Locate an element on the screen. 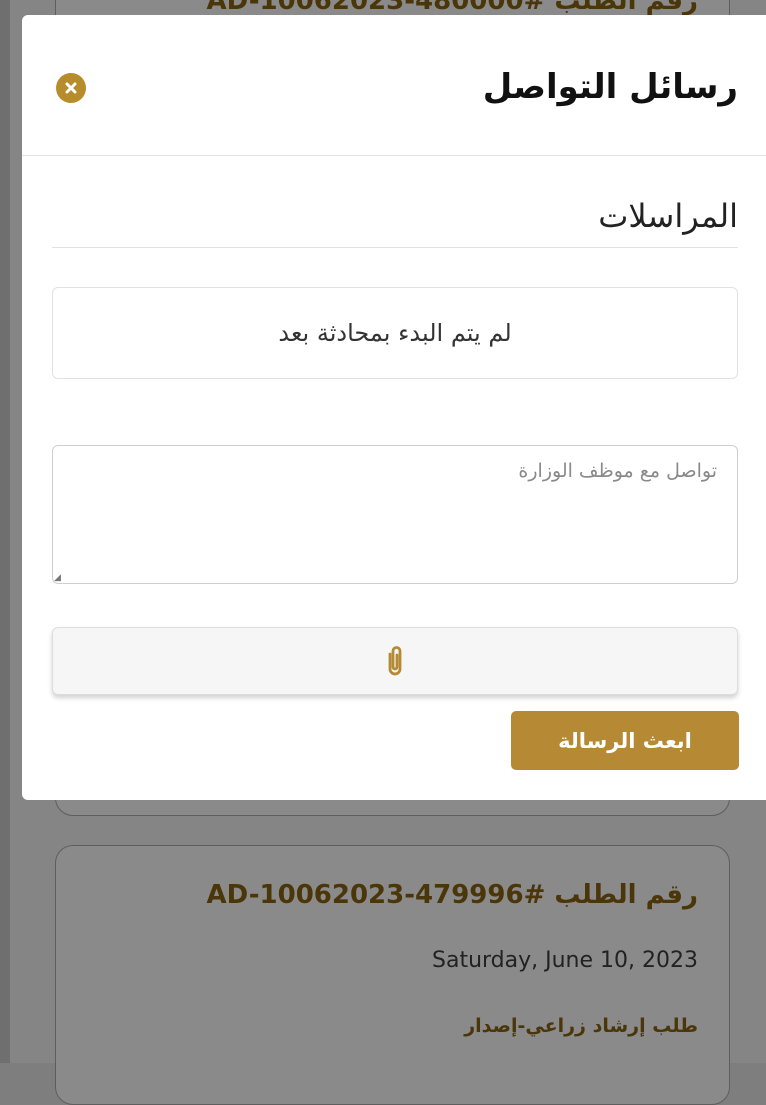 This screenshot has height=1105, width=766. request-card-top-title: رقم الطلب #AD-10062023-480000 is located at coordinates (452, 8).